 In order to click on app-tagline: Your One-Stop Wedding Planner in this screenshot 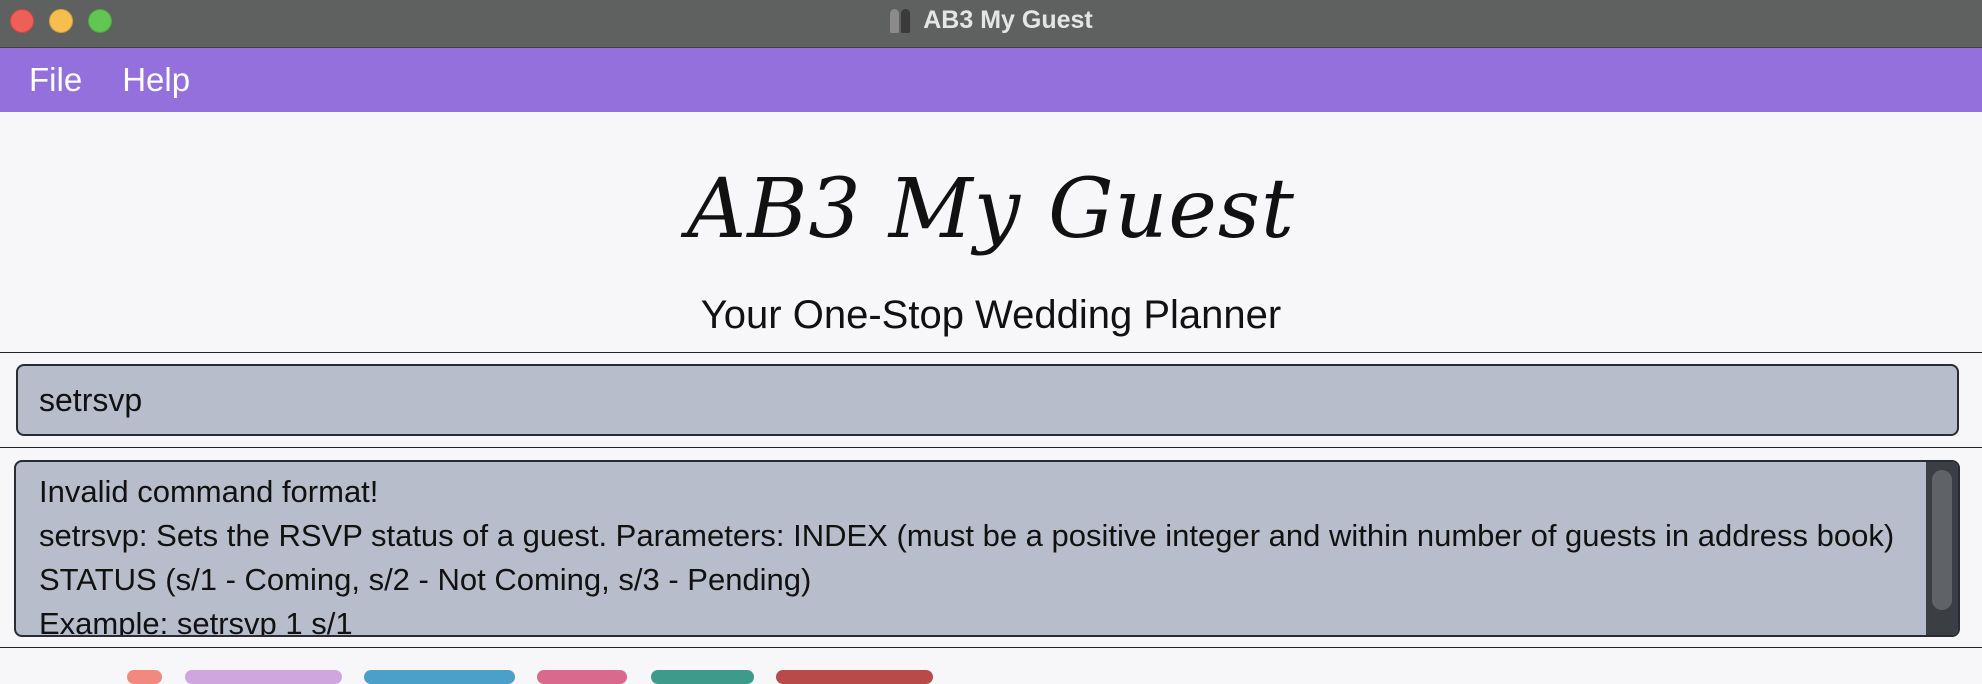, I will do `click(991, 315)`.